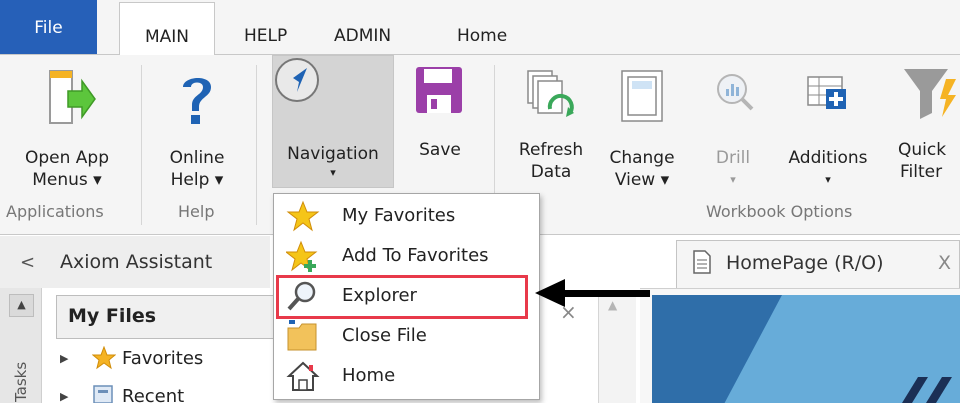 This screenshot has width=960, height=403. I want to click on drill-caret: ▾, so click(733, 179).